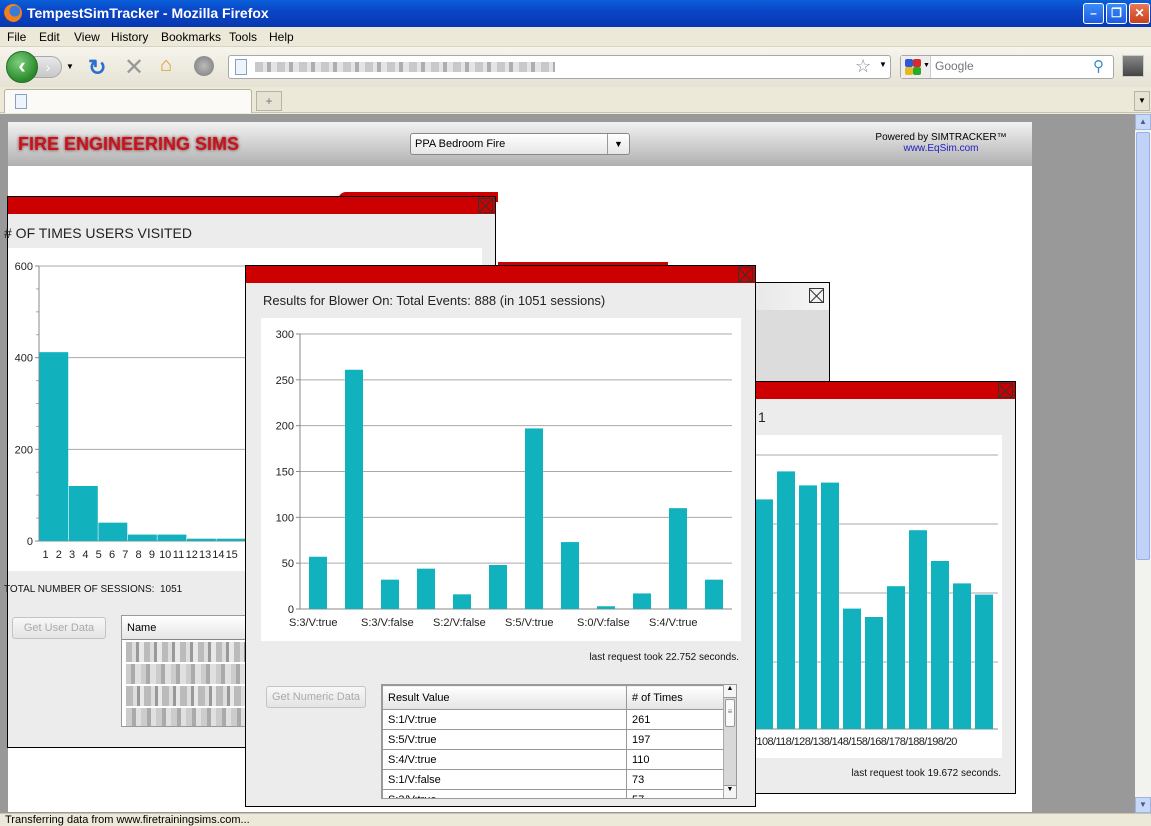 Image resolution: width=1151 pixels, height=826 pixels. Describe the element at coordinates (675, 779) in the screenshot. I see `cell-count: 73` at that location.